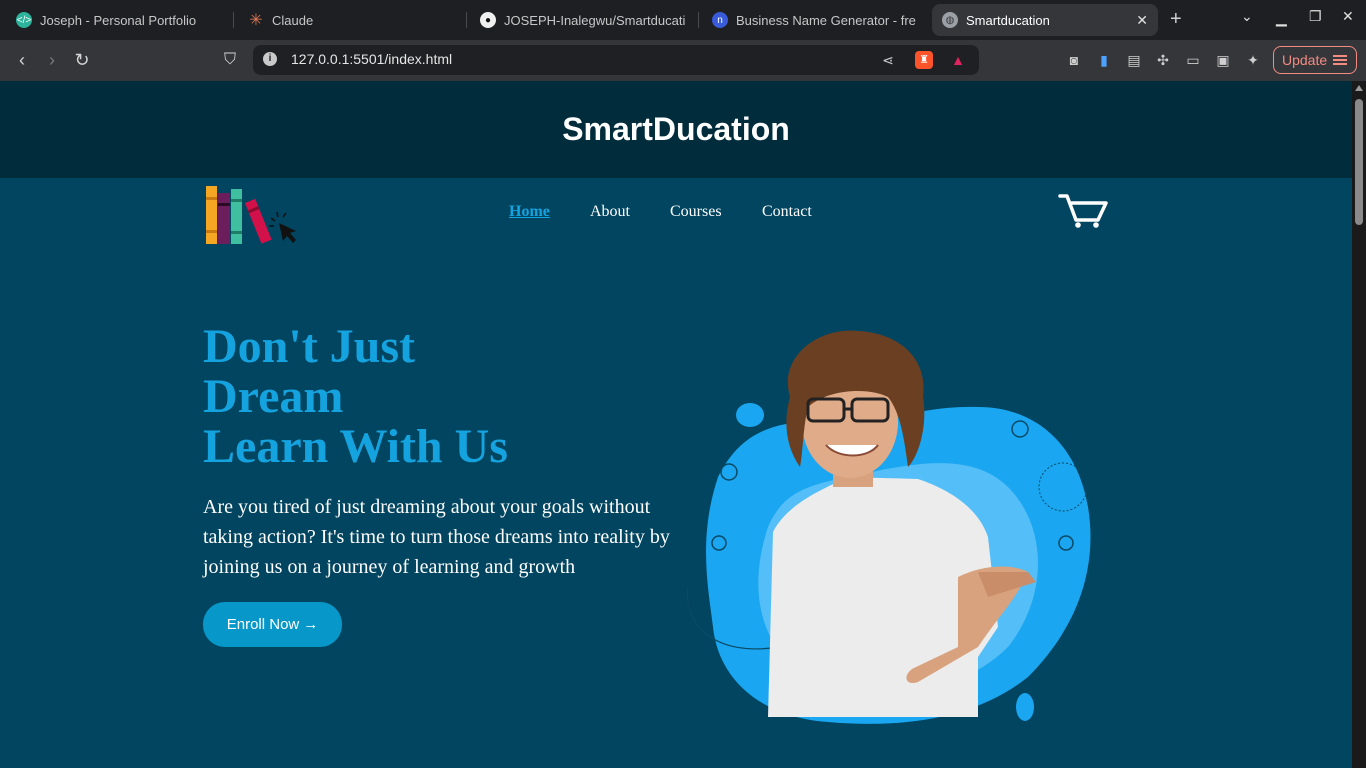 The image size is (1366, 768). What do you see at coordinates (1359, 162) in the screenshot?
I see `scrollbar-thumb` at bounding box center [1359, 162].